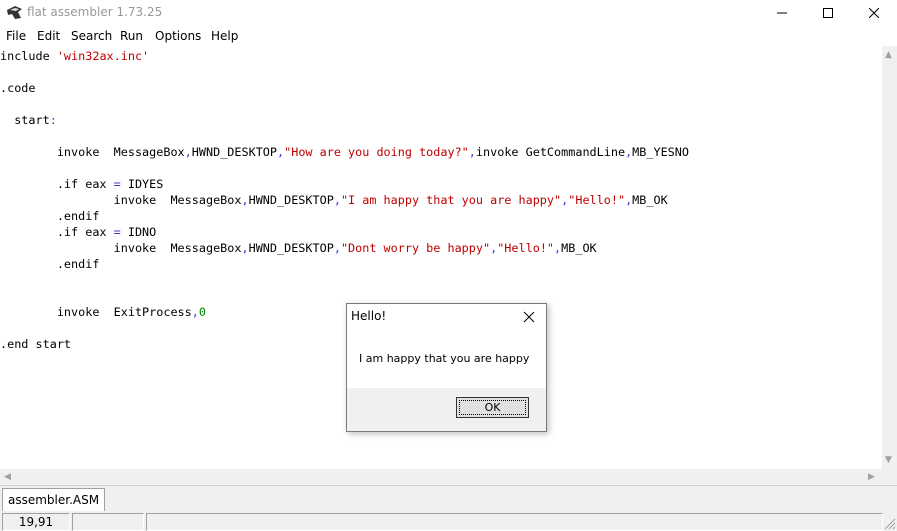 The image size is (897, 531). What do you see at coordinates (448, 498) in the screenshot?
I see `tab-bar: assembler.ASM` at bounding box center [448, 498].